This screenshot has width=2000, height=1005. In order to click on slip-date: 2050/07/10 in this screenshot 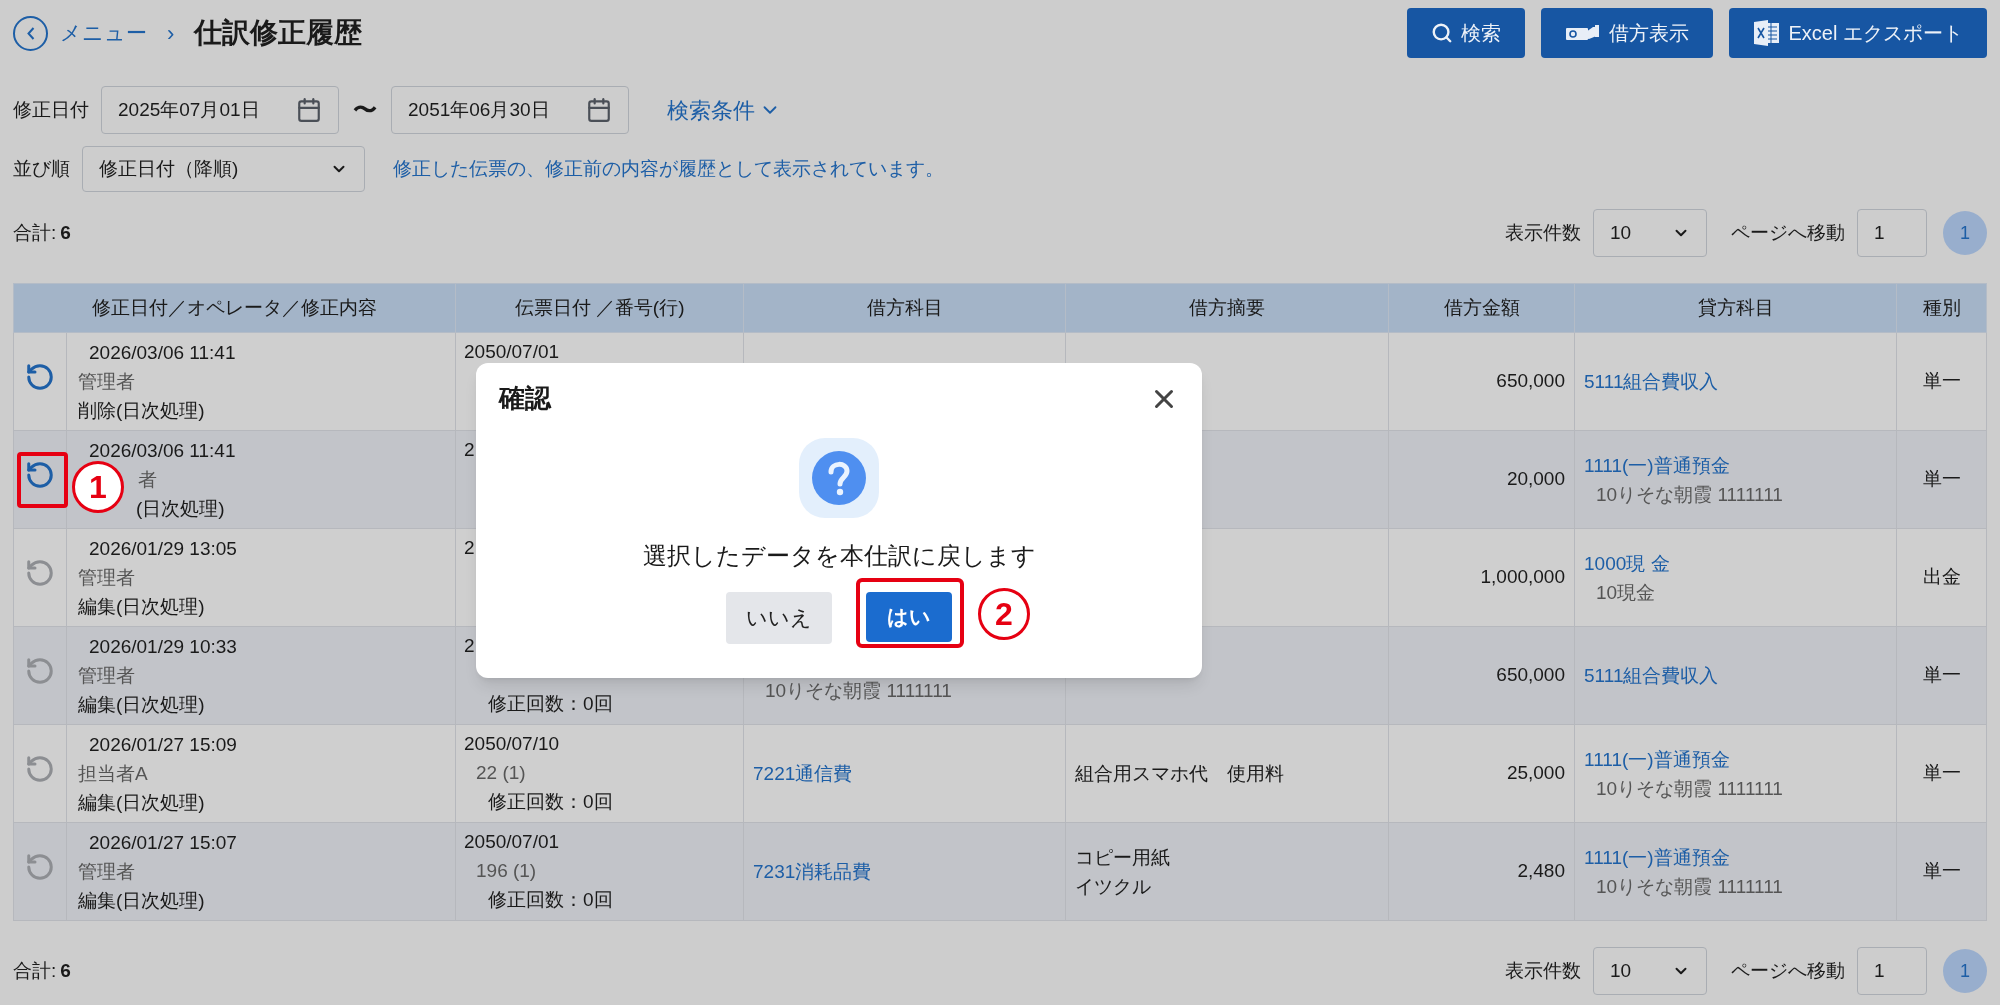, I will do `click(512, 744)`.